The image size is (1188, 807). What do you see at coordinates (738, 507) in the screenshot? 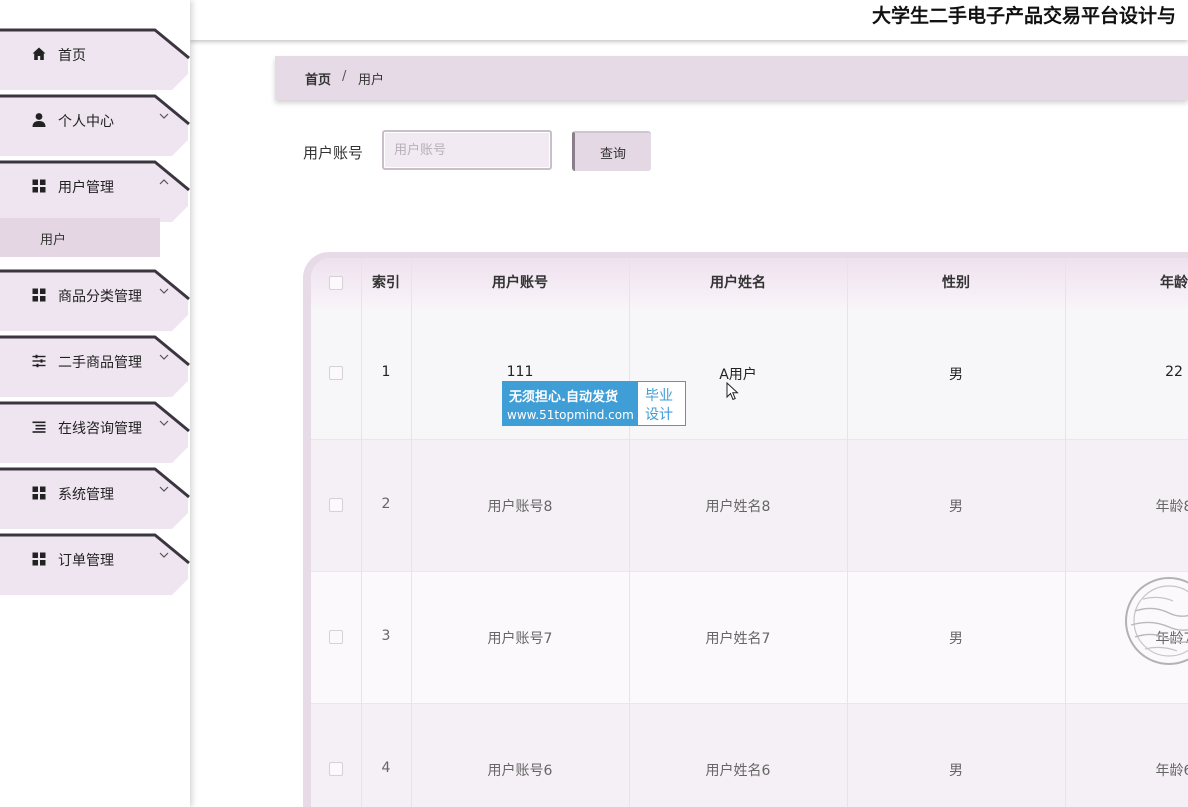
I see `cell-name: 用户姓名8` at bounding box center [738, 507].